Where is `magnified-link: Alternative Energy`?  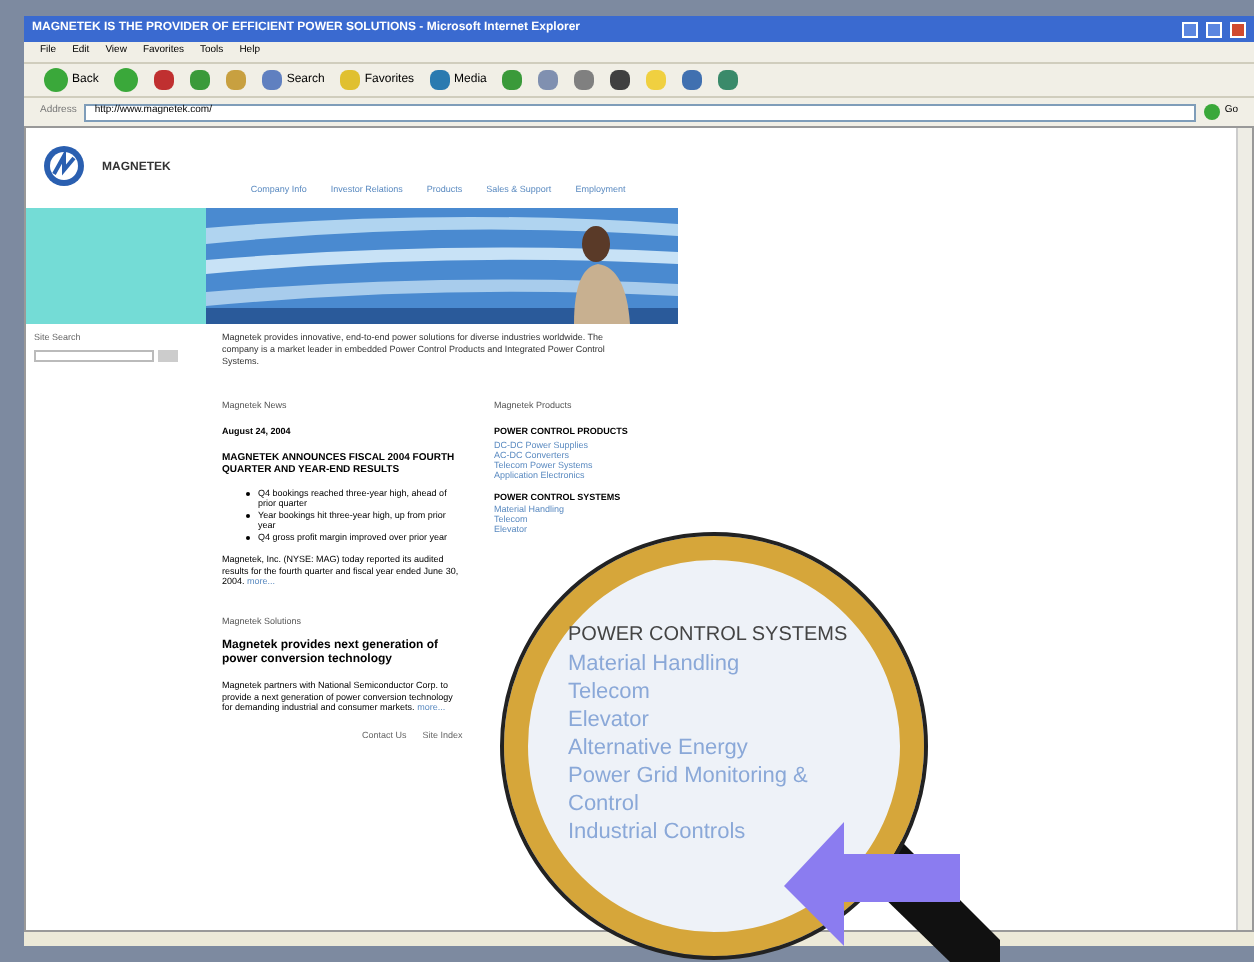
magnified-link: Alternative Energy is located at coordinates (658, 748).